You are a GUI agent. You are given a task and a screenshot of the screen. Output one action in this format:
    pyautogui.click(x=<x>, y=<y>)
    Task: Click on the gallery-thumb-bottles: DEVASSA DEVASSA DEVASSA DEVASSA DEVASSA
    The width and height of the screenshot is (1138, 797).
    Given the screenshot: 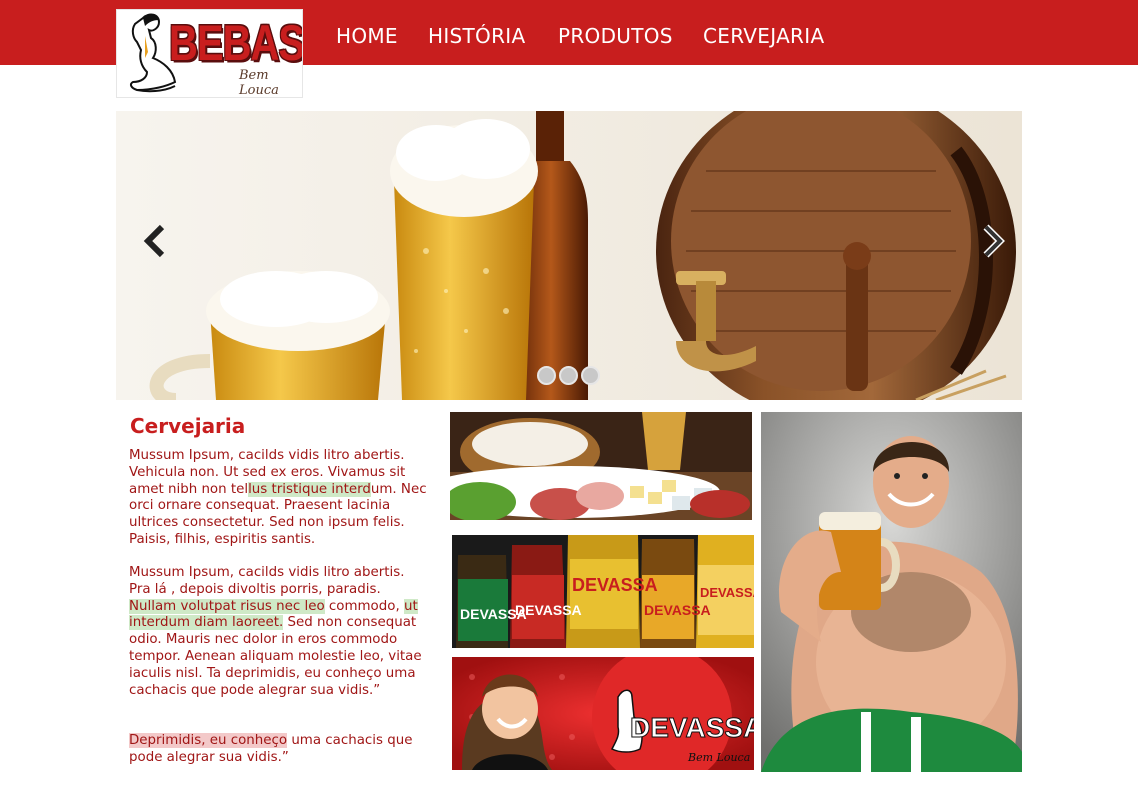 What is the action you would take?
    pyautogui.click(x=603, y=591)
    